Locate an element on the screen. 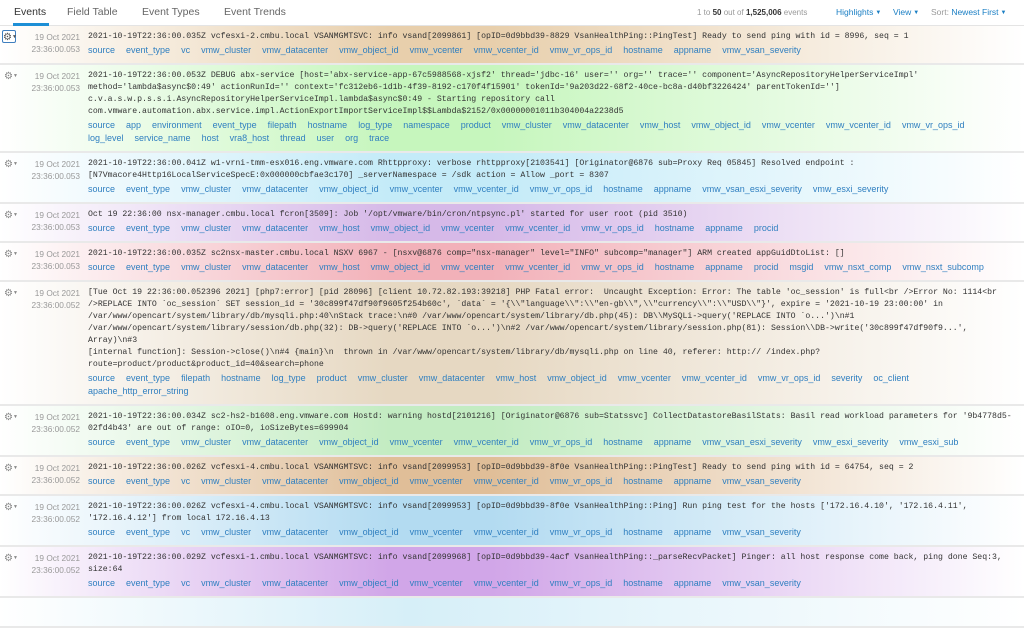  field-link: severity is located at coordinates (846, 378).